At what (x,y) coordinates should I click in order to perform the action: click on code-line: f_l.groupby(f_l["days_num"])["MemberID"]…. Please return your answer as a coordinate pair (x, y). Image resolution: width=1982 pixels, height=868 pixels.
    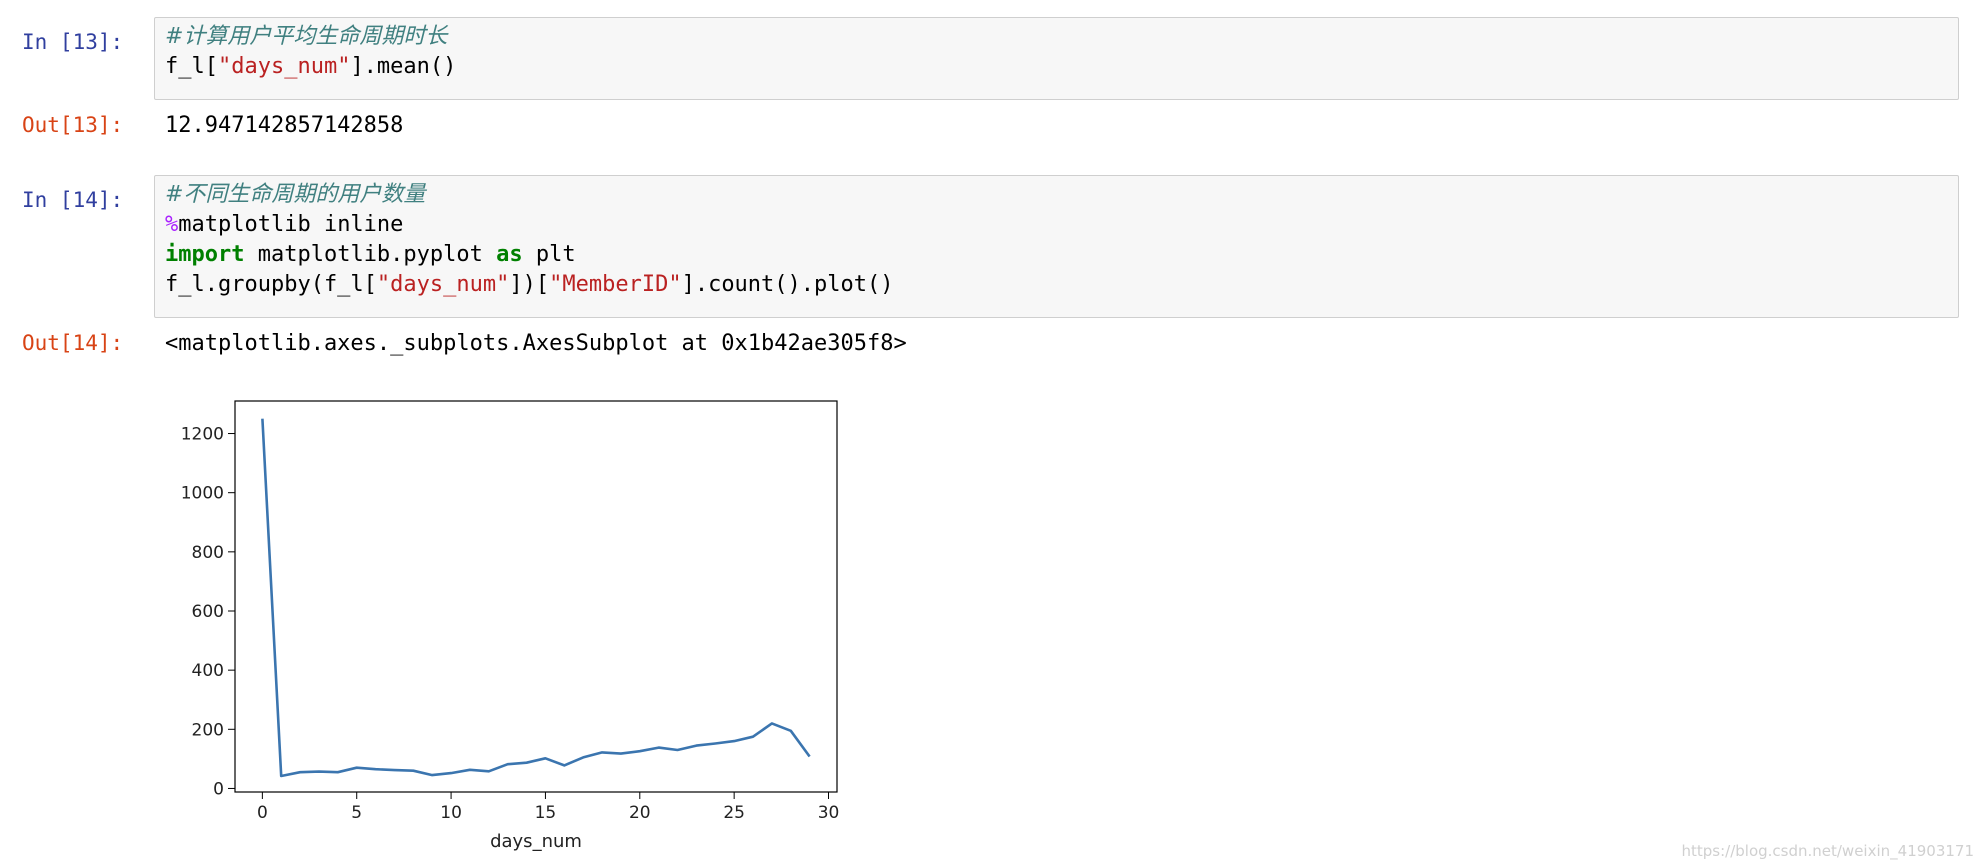
    Looking at the image, I should click on (1056, 285).